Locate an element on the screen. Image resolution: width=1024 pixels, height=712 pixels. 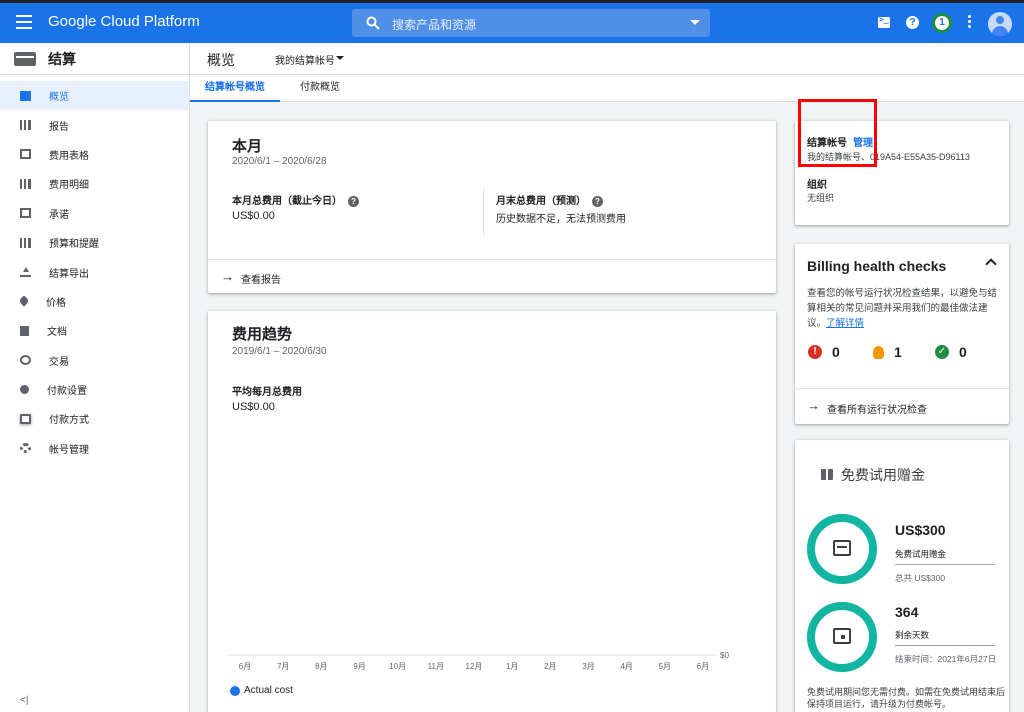
search-placeholder: 搜索产品和资源 is located at coordinates (434, 24).